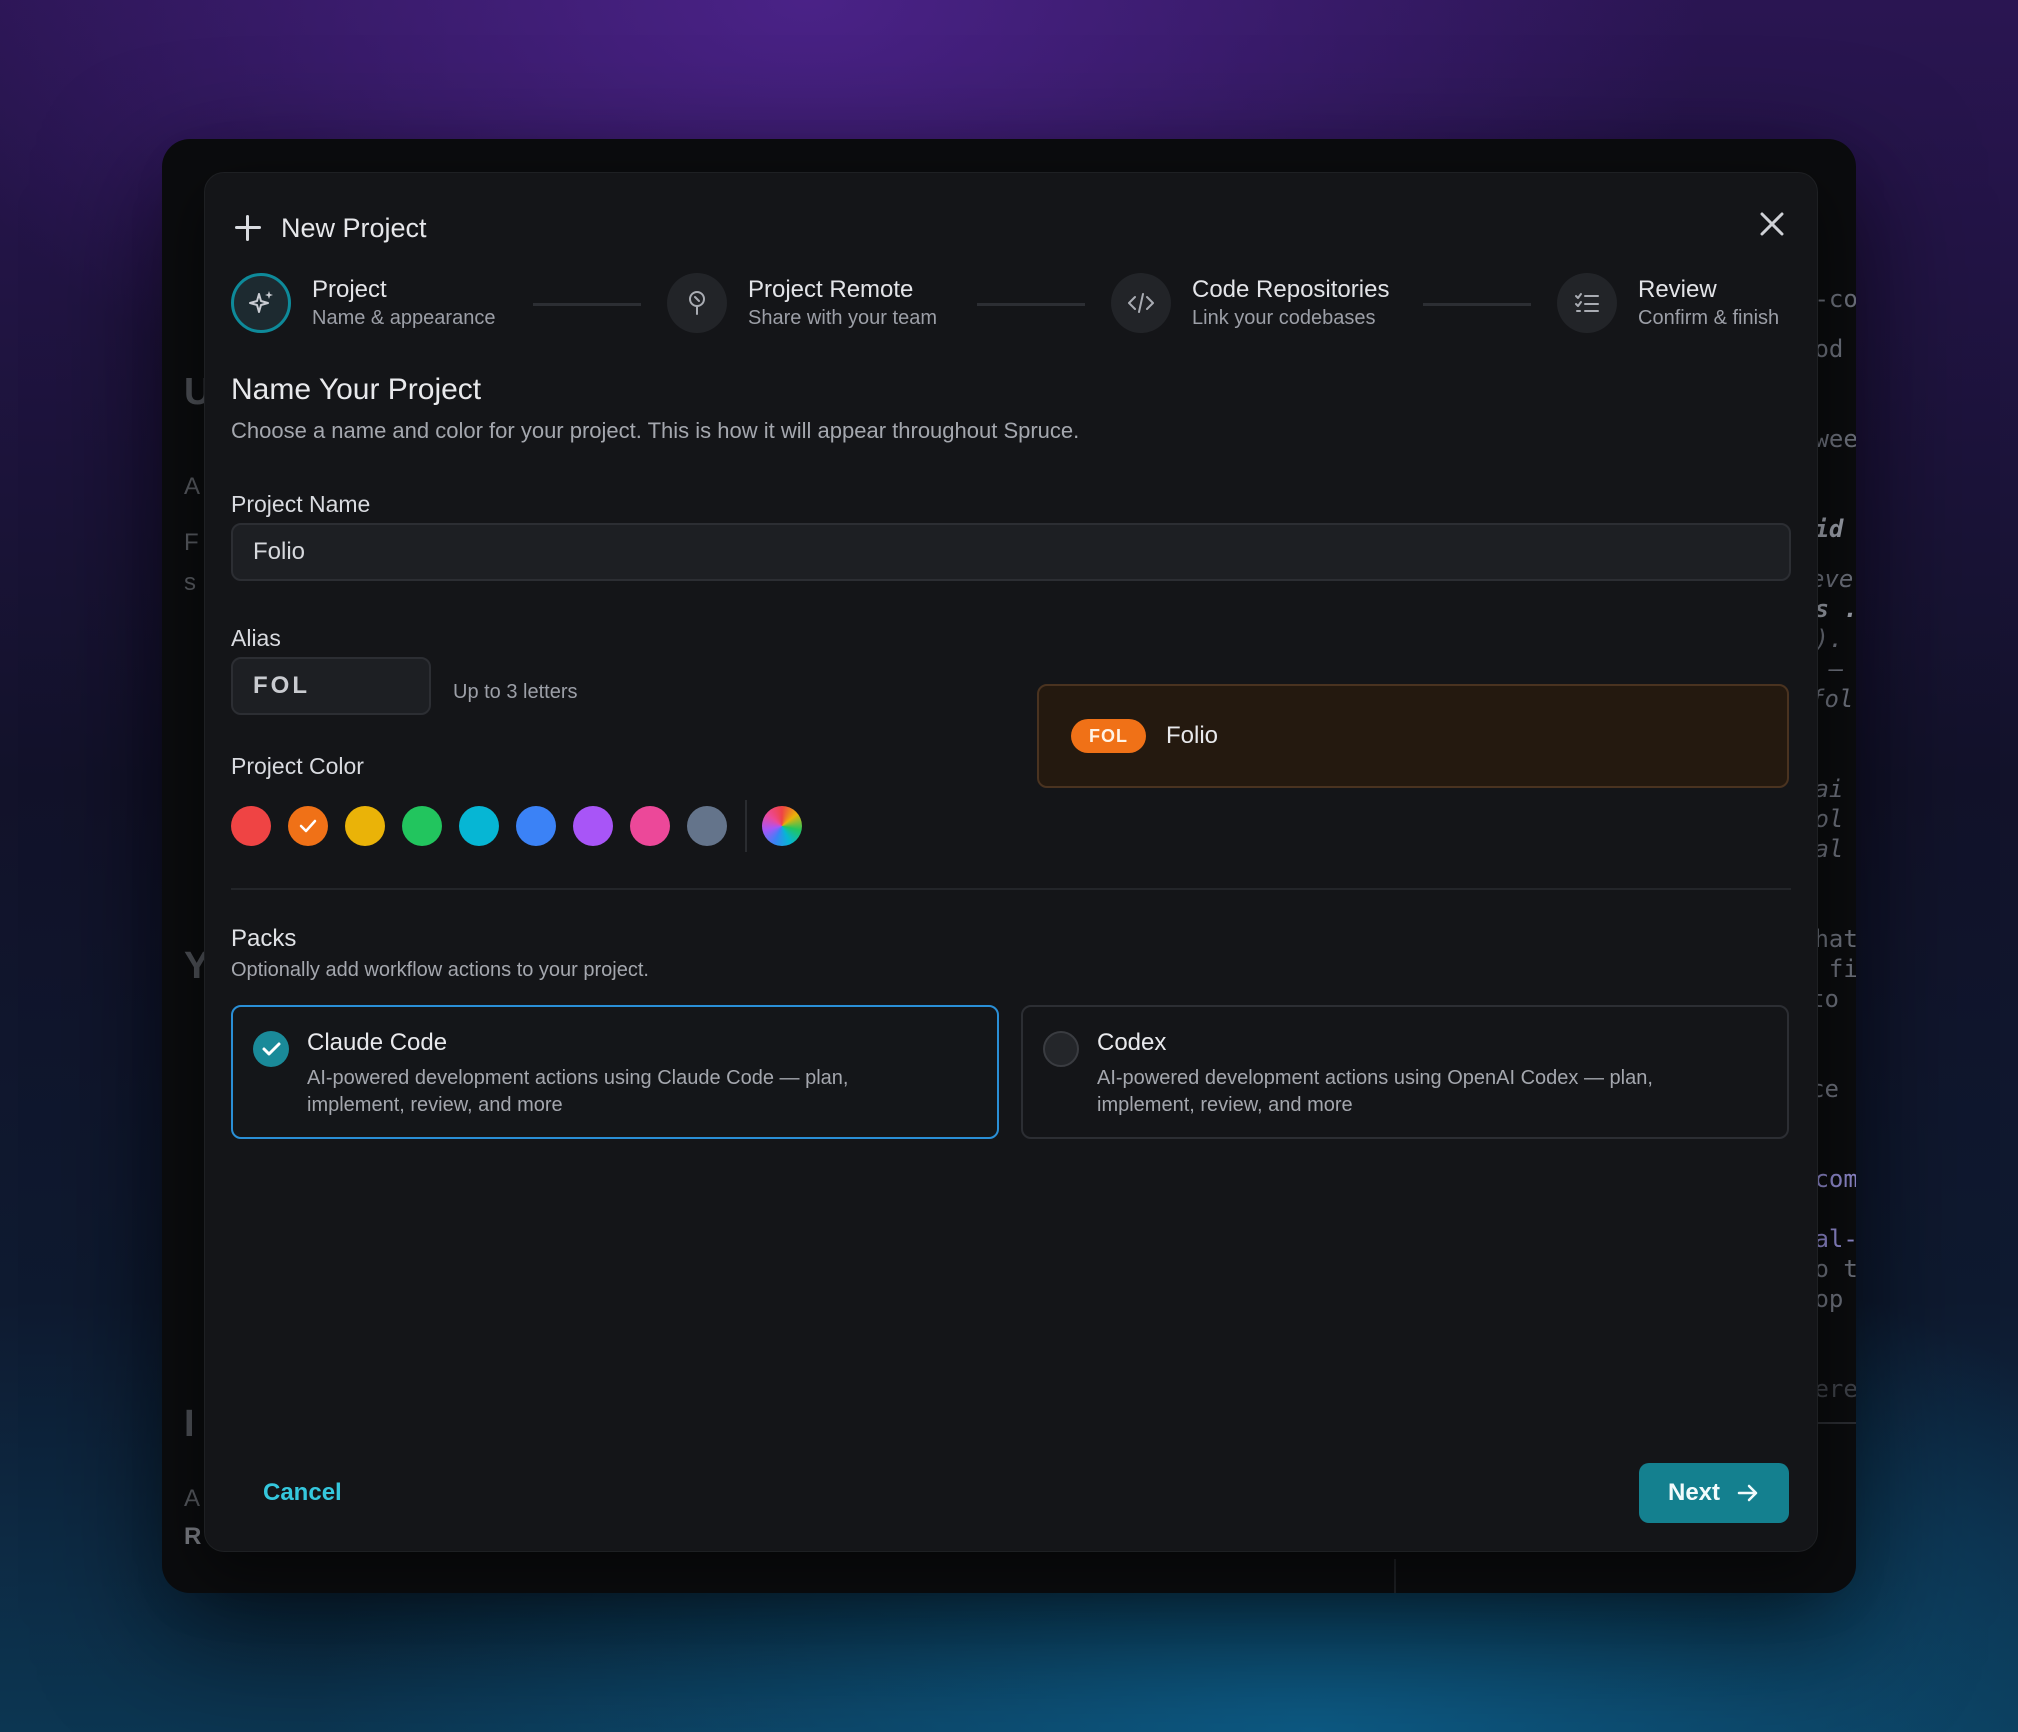  I want to click on step-project-remote: Project Remote Share with your team, so click(802, 303).